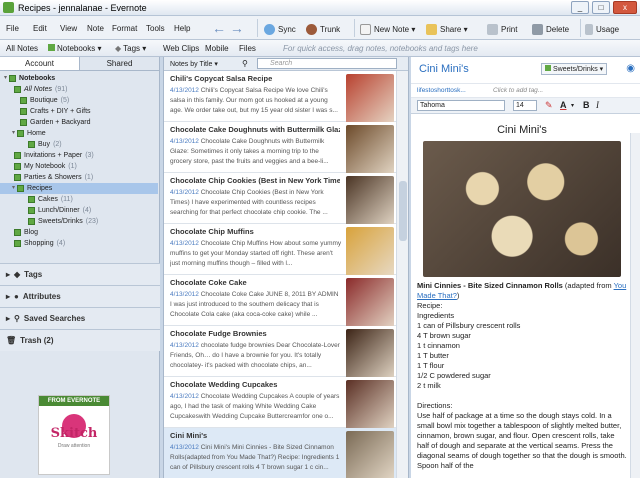 The height and width of the screenshot is (478, 640). What do you see at coordinates (580, 7) in the screenshot?
I see `minimize-button: _` at bounding box center [580, 7].